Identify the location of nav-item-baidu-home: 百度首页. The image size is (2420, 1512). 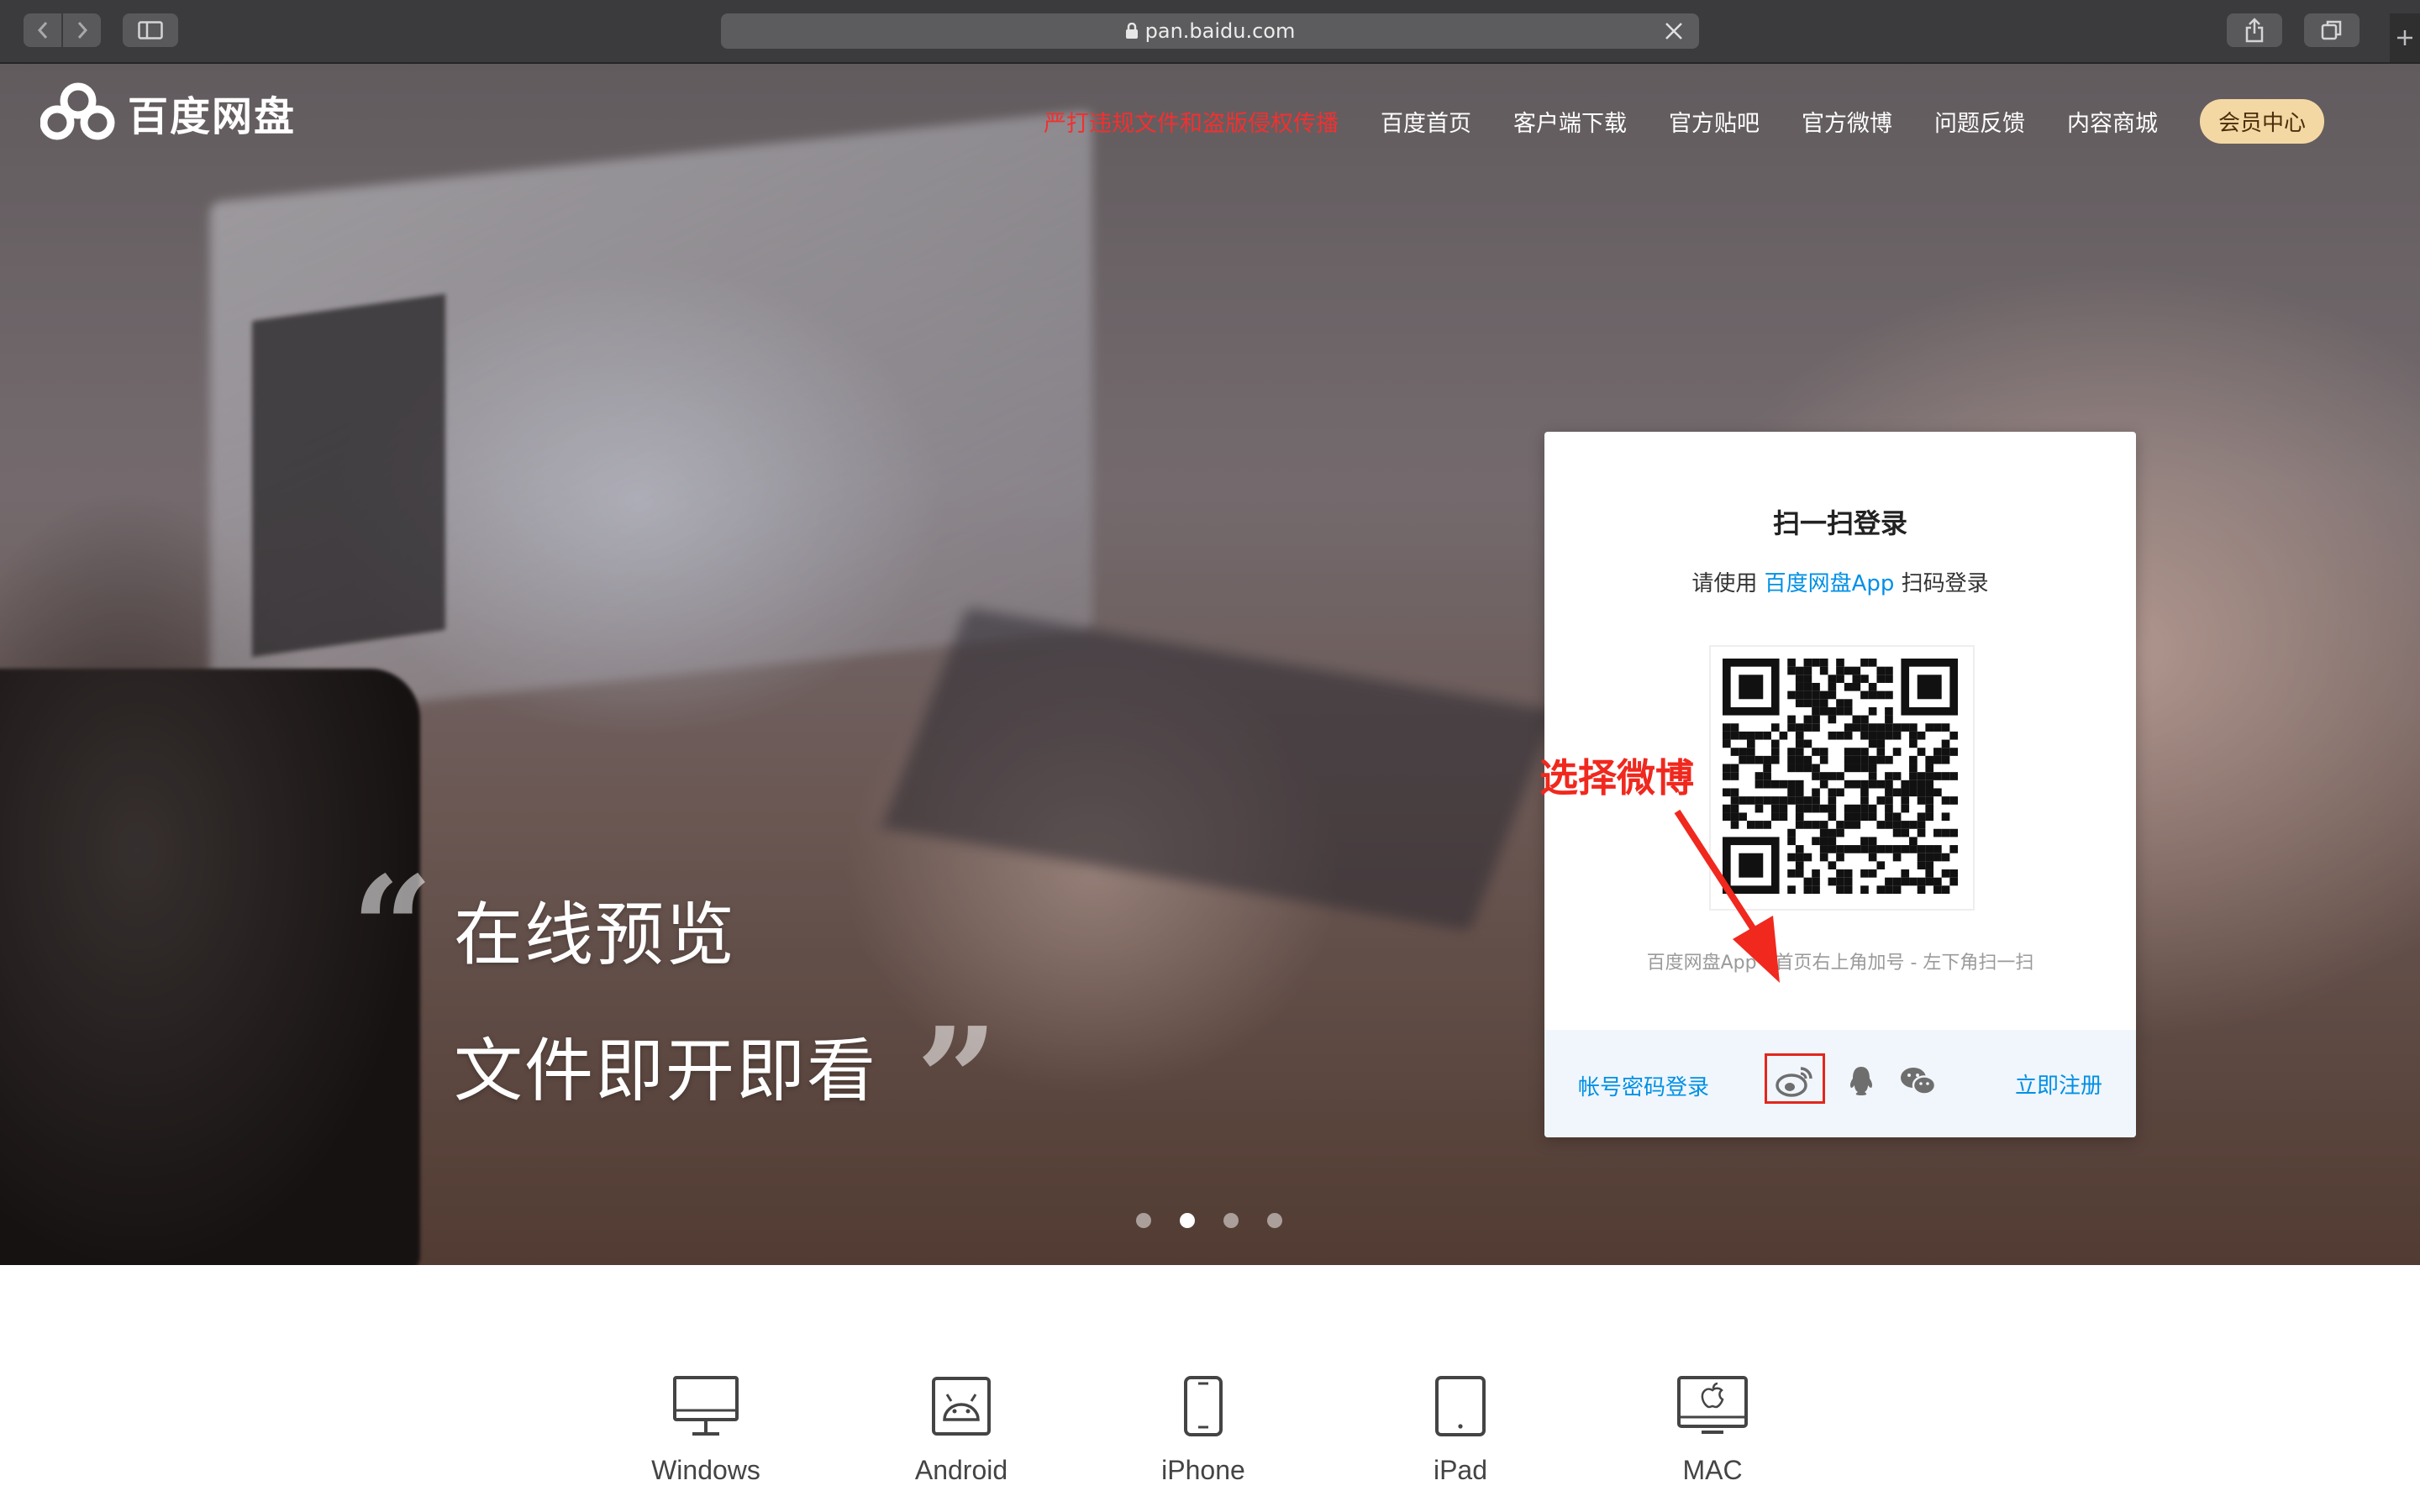
(1426, 121).